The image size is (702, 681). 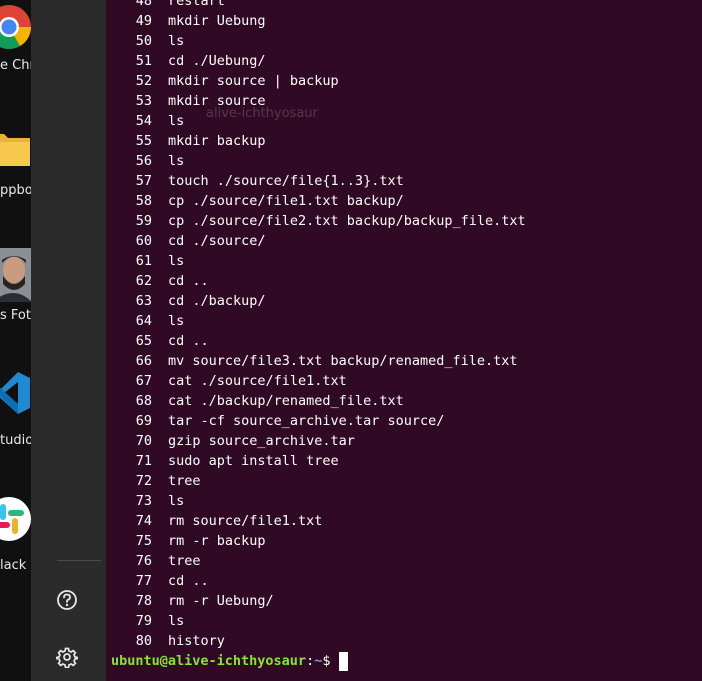 What do you see at coordinates (143, 461) in the screenshot?
I see `history-line-number: 71` at bounding box center [143, 461].